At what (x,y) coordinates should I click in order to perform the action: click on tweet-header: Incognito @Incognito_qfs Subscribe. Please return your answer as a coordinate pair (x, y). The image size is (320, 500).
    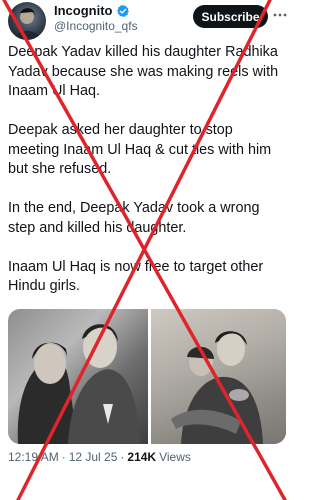
    Looking at the image, I should click on (145, 20).